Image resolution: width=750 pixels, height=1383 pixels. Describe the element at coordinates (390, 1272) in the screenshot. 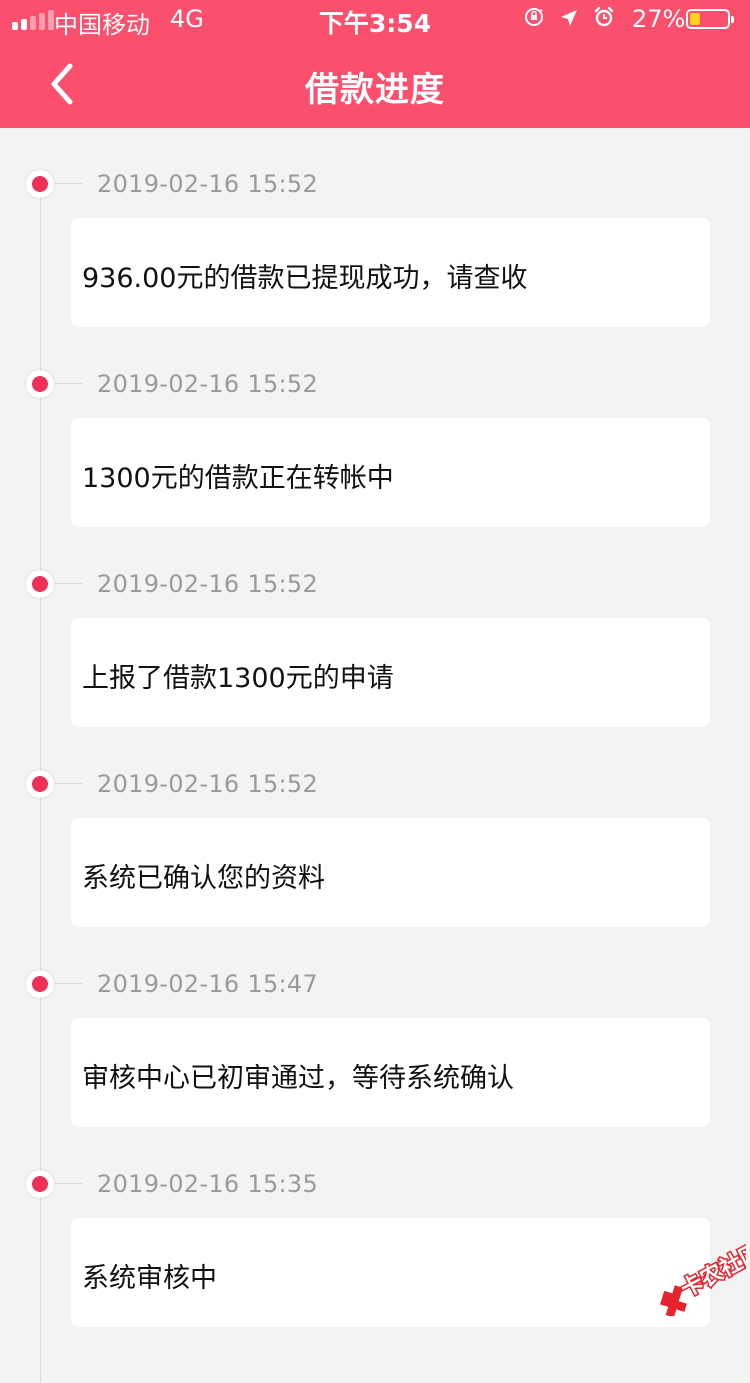

I see `timeline-card: 系统审核中` at that location.